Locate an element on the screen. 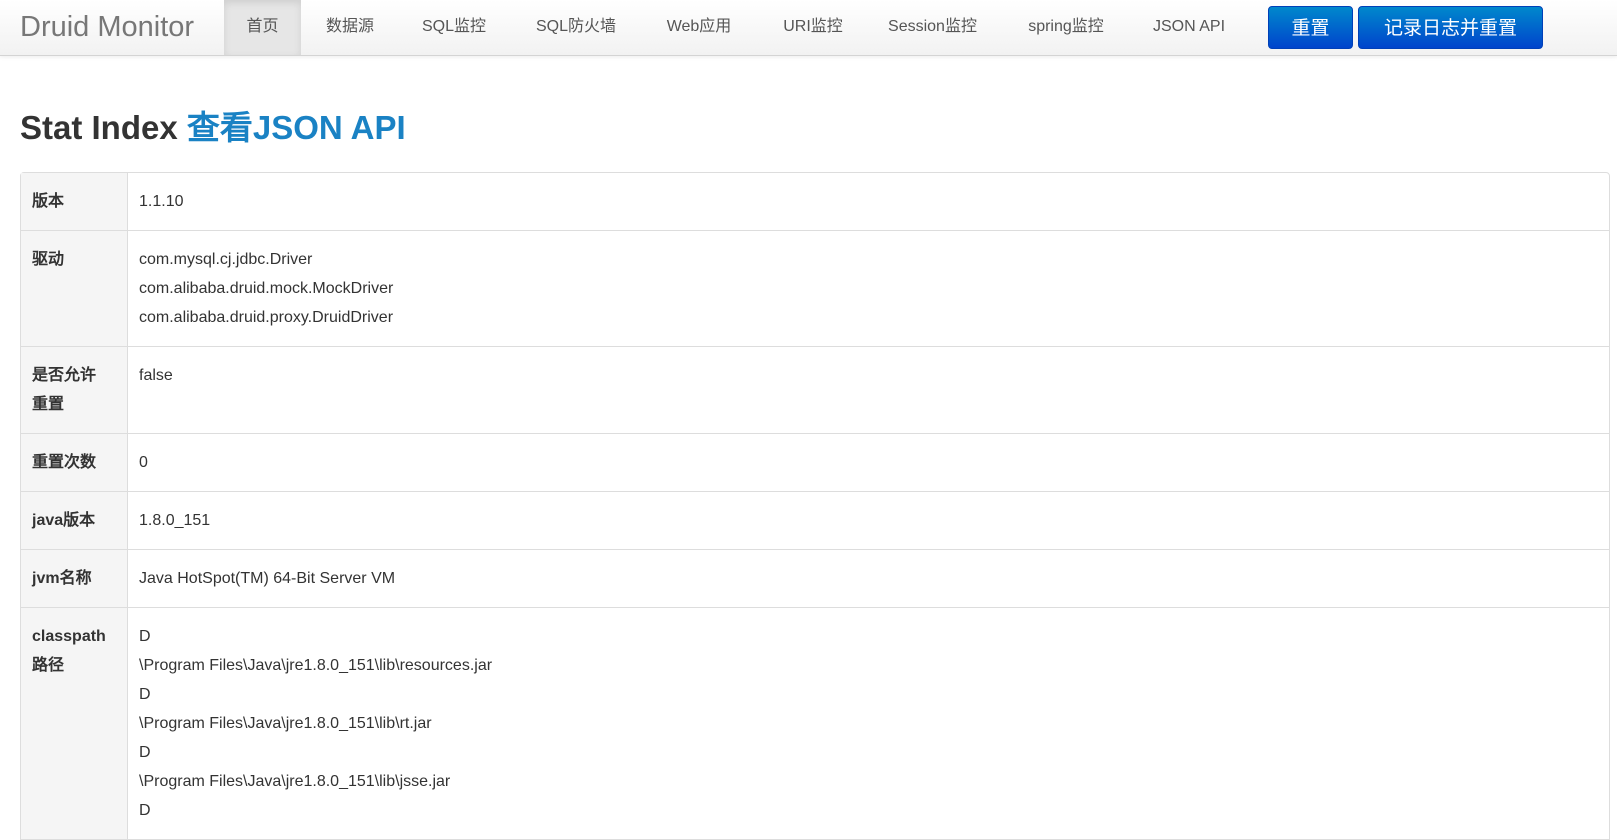 This screenshot has height=840, width=1617. driver-item: com.alibaba.druid.proxy.DruidDriver is located at coordinates (266, 317).